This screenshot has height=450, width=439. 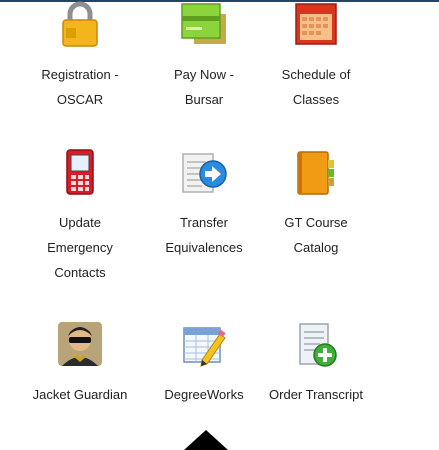 What do you see at coordinates (204, 235) in the screenshot?
I see `tile-label: Transfer Equivalences` at bounding box center [204, 235].